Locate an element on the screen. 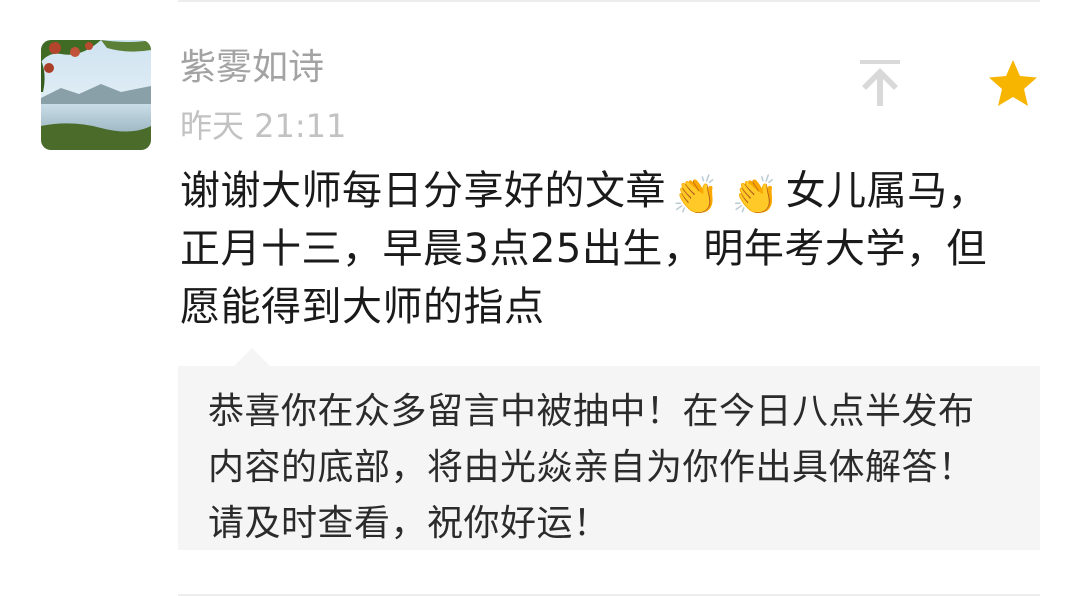 The image size is (1080, 596). pin-to-top-icon is located at coordinates (880, 83).